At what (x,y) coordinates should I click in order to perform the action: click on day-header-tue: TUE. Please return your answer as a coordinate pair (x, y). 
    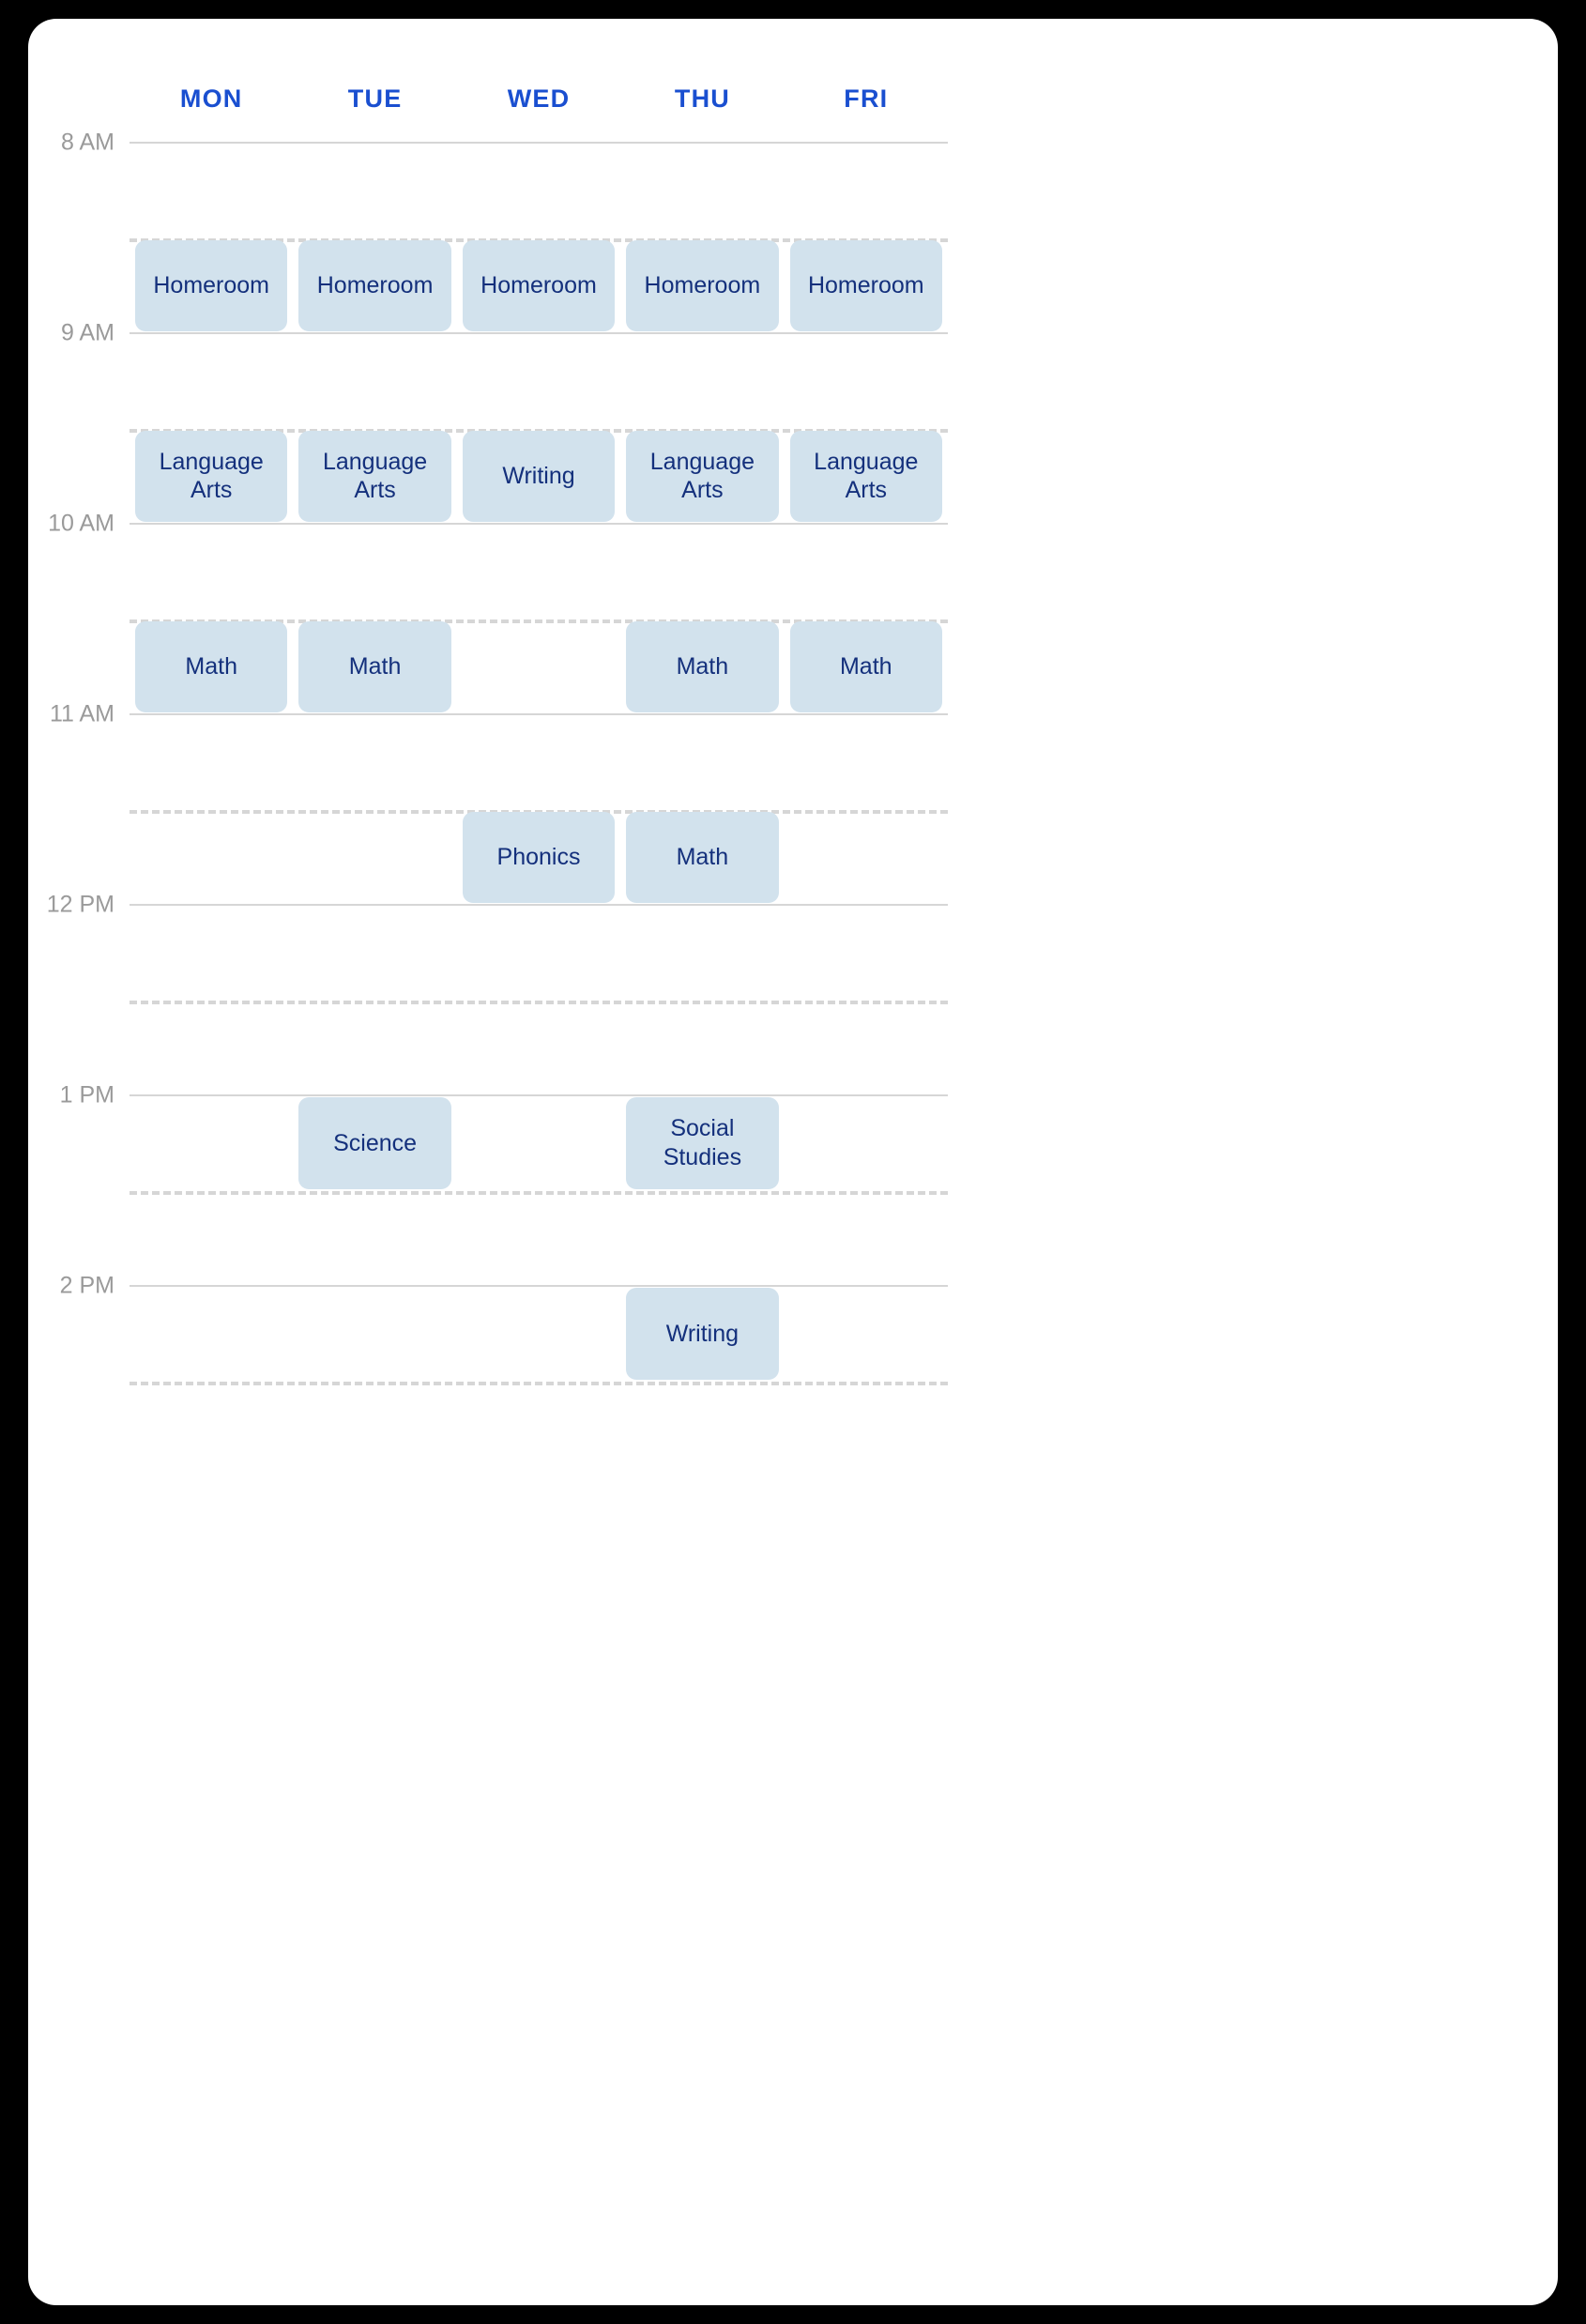
    Looking at the image, I should click on (374, 98).